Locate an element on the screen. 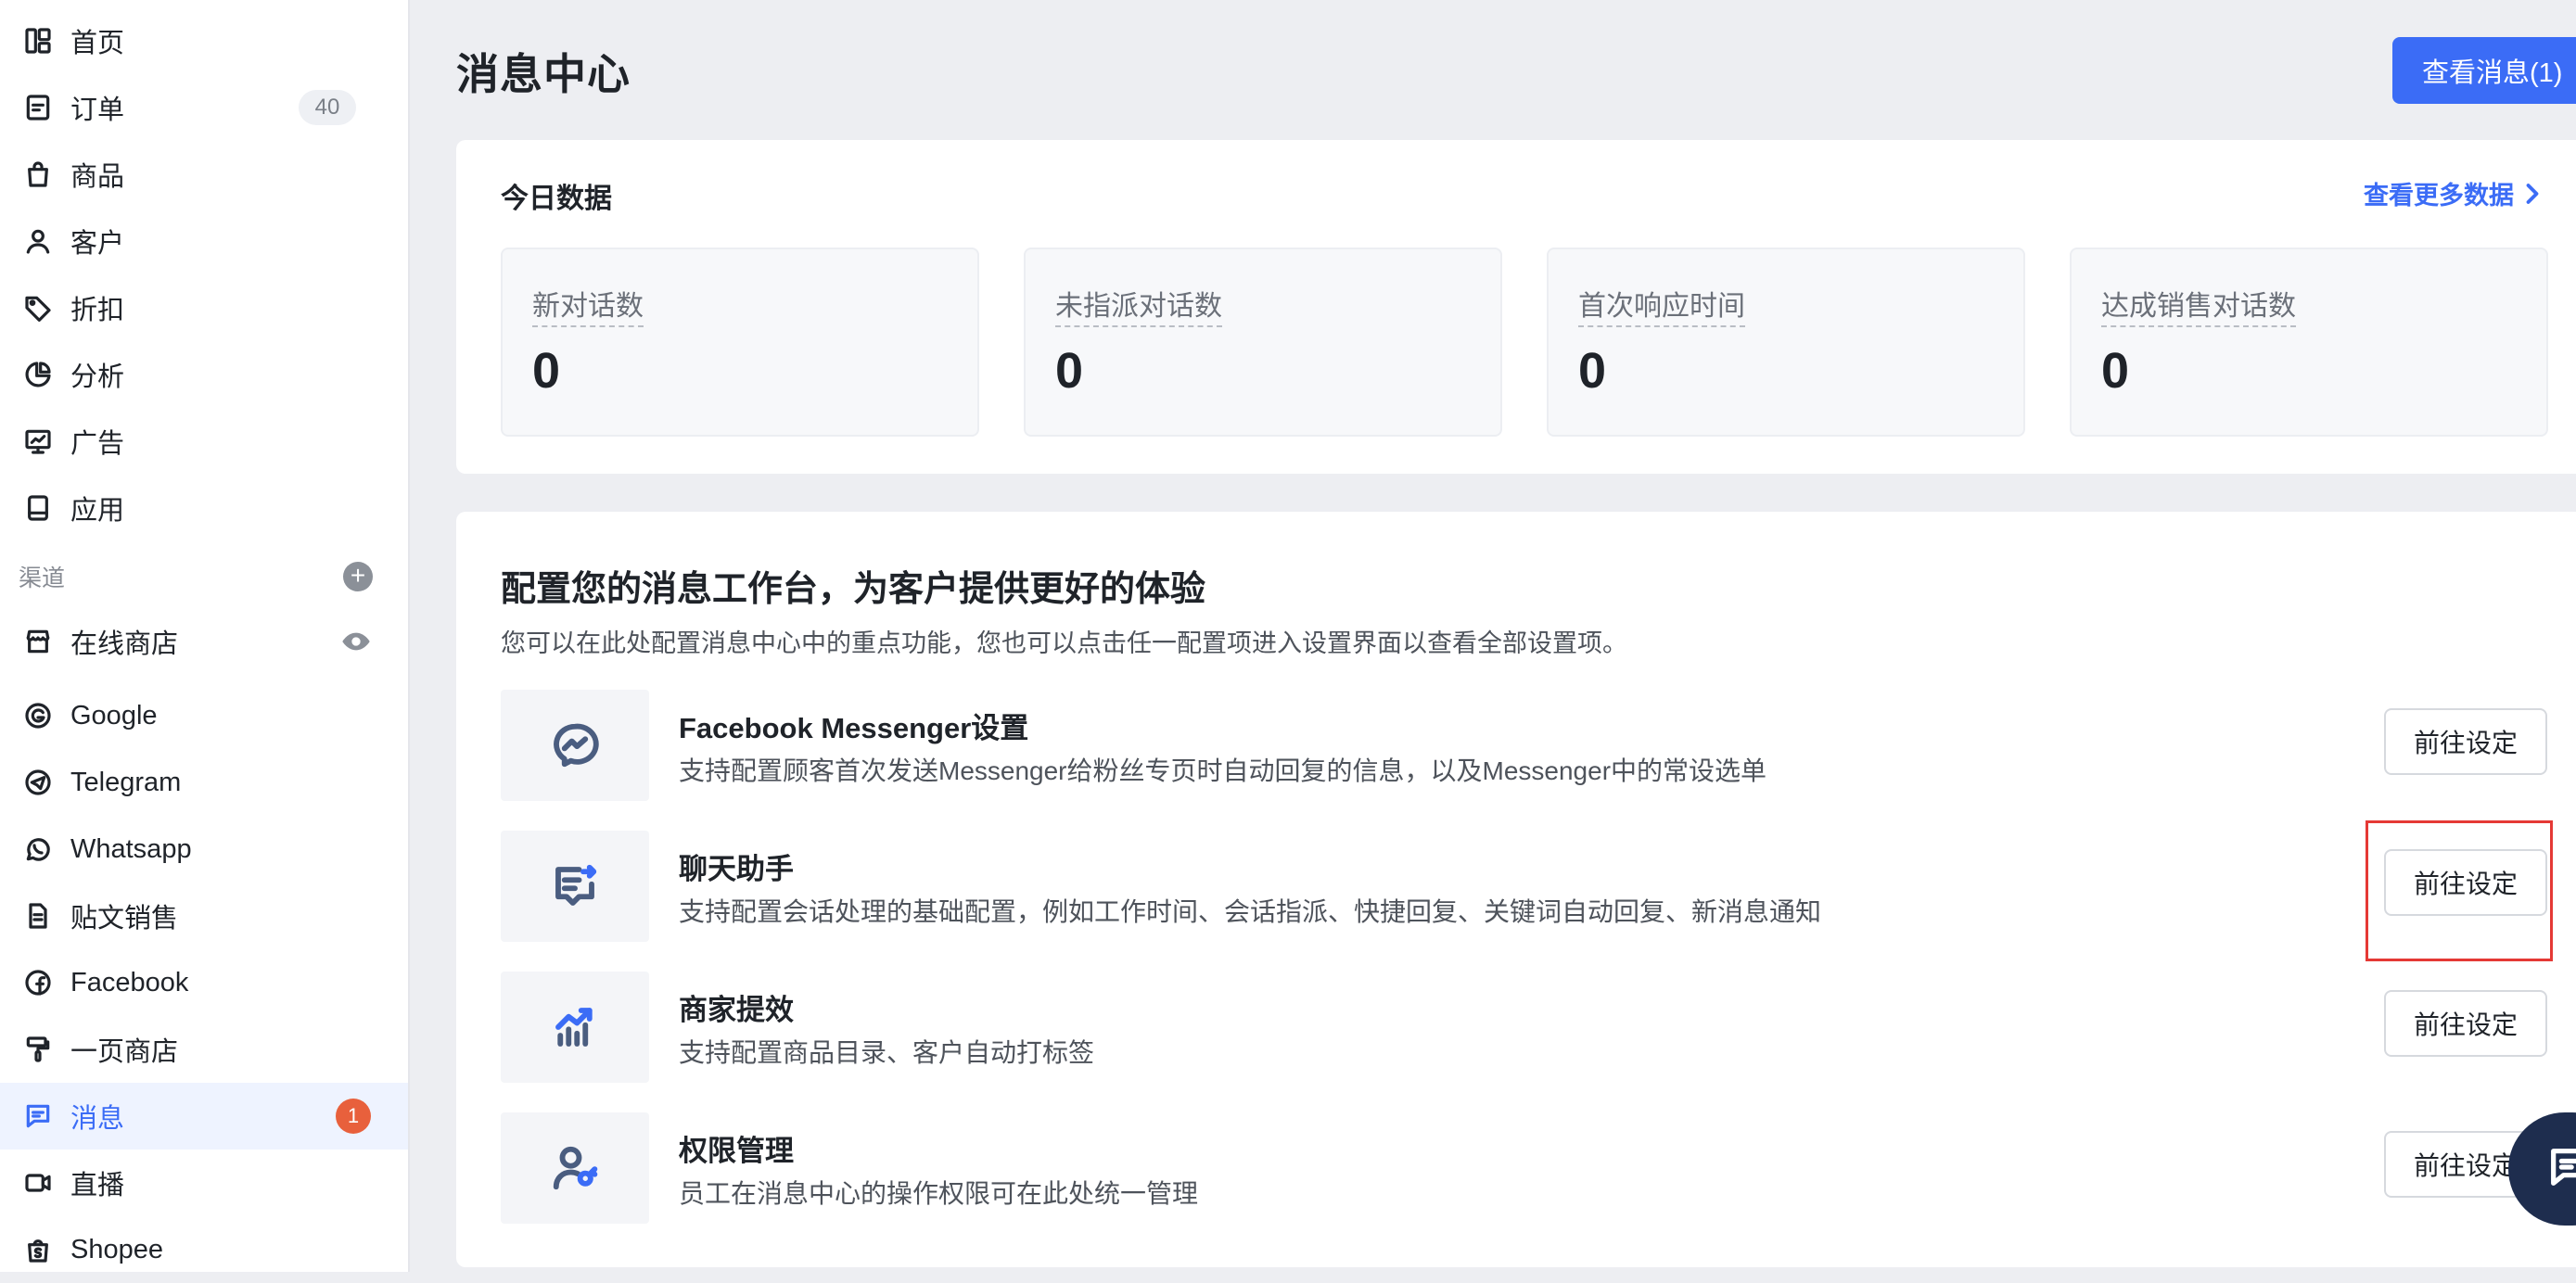  sidebar-item-label: Whatsapp is located at coordinates (131, 848).